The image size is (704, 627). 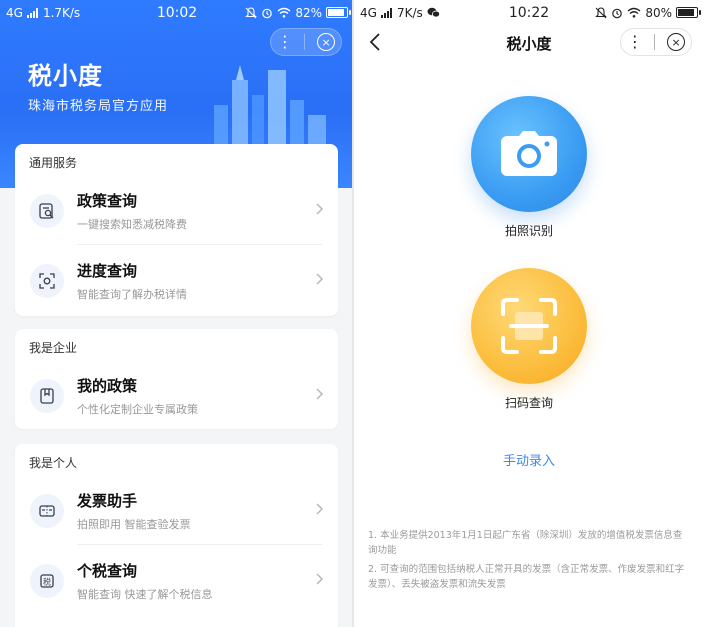 What do you see at coordinates (528, 403) in the screenshot?
I see `scan-code-label: 扫码查询` at bounding box center [528, 403].